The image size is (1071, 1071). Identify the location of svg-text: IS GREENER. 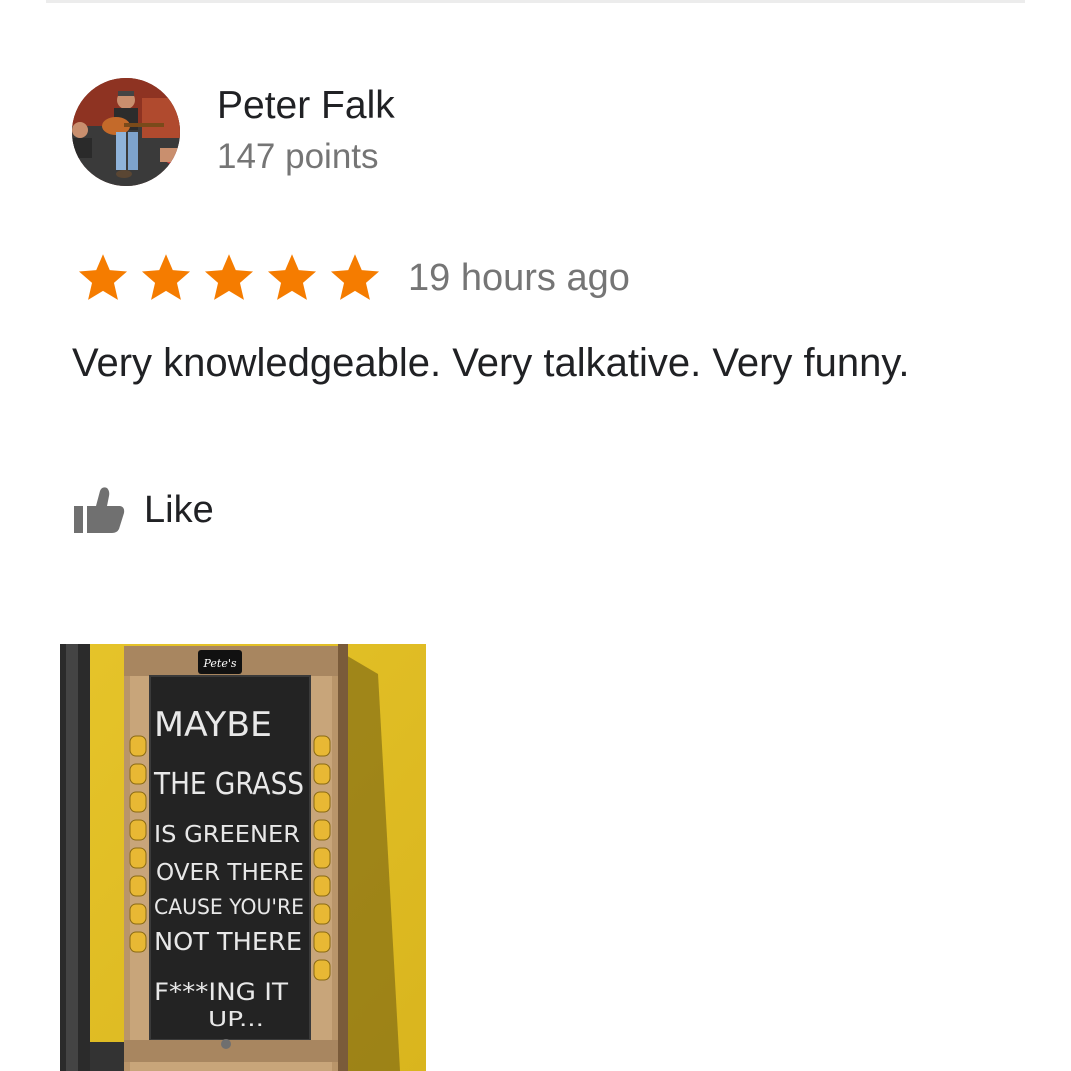
(227, 835).